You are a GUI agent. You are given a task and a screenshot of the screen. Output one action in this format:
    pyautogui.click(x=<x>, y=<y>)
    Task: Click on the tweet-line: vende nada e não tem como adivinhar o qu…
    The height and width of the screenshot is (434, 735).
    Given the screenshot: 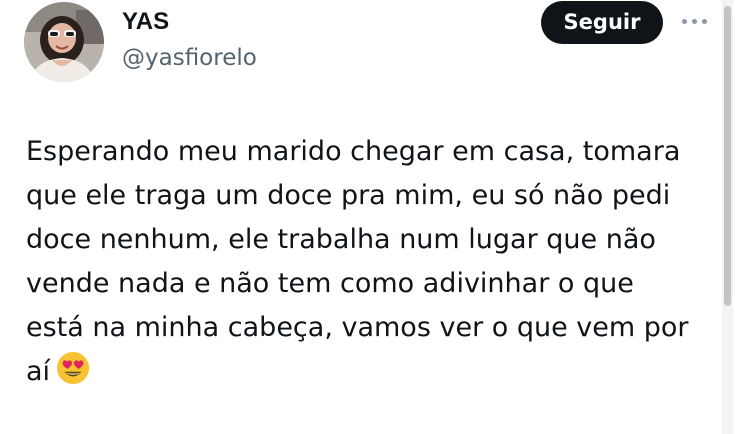 What is the action you would take?
    pyautogui.click(x=330, y=283)
    